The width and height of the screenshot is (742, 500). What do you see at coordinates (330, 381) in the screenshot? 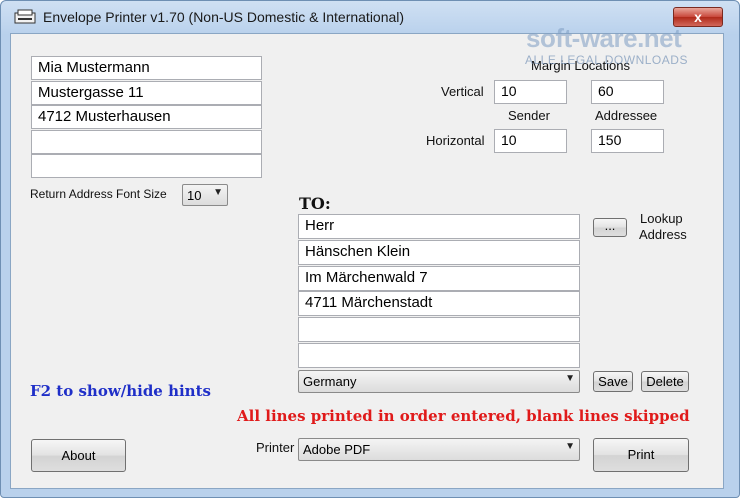
I see `country-value: Germany` at bounding box center [330, 381].